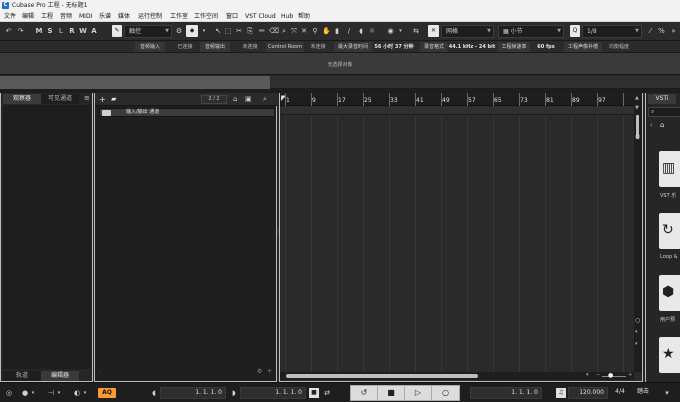 The image size is (680, 402). What do you see at coordinates (228, 31) in the screenshot?
I see `range-tool-icon: ⬚` at bounding box center [228, 31].